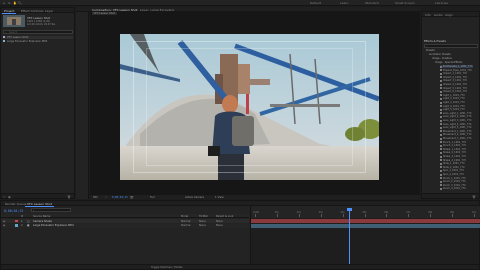 The height and width of the screenshot is (270, 480). What do you see at coordinates (37, 11) in the screenshot?
I see `tab-effect-controls: Effect Controls: Layer` at bounding box center [37, 11].